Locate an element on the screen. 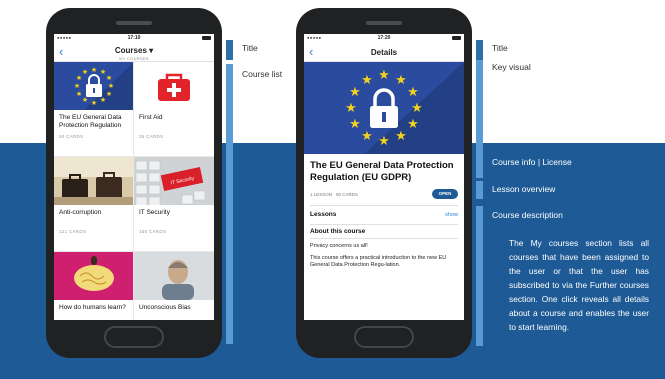 This screenshot has width=665, height=379. course-meta: 1 LESSON · 50 CARDS is located at coordinates (334, 194).